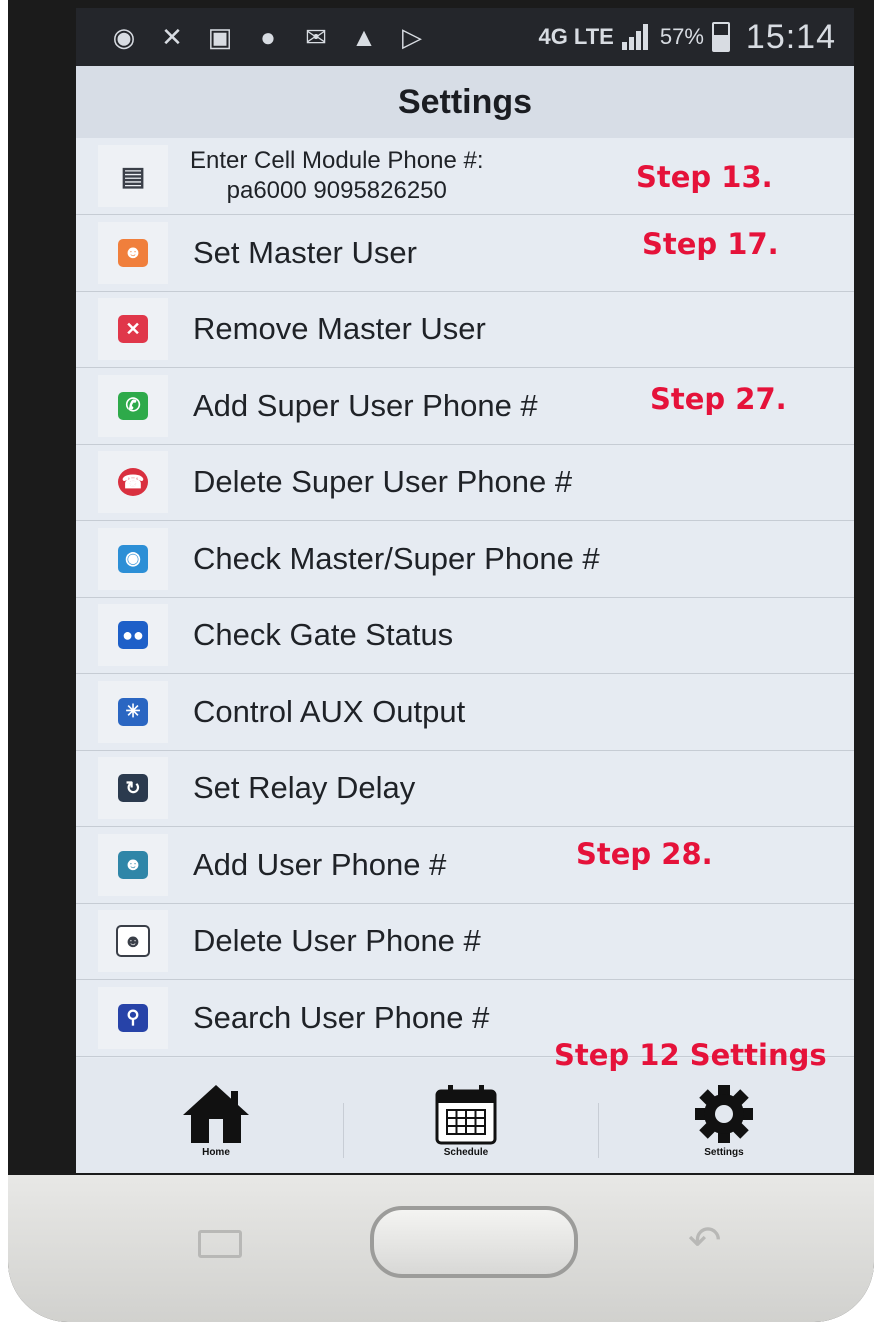  I want to click on missed-call-icon: ✕, so click(172, 36).